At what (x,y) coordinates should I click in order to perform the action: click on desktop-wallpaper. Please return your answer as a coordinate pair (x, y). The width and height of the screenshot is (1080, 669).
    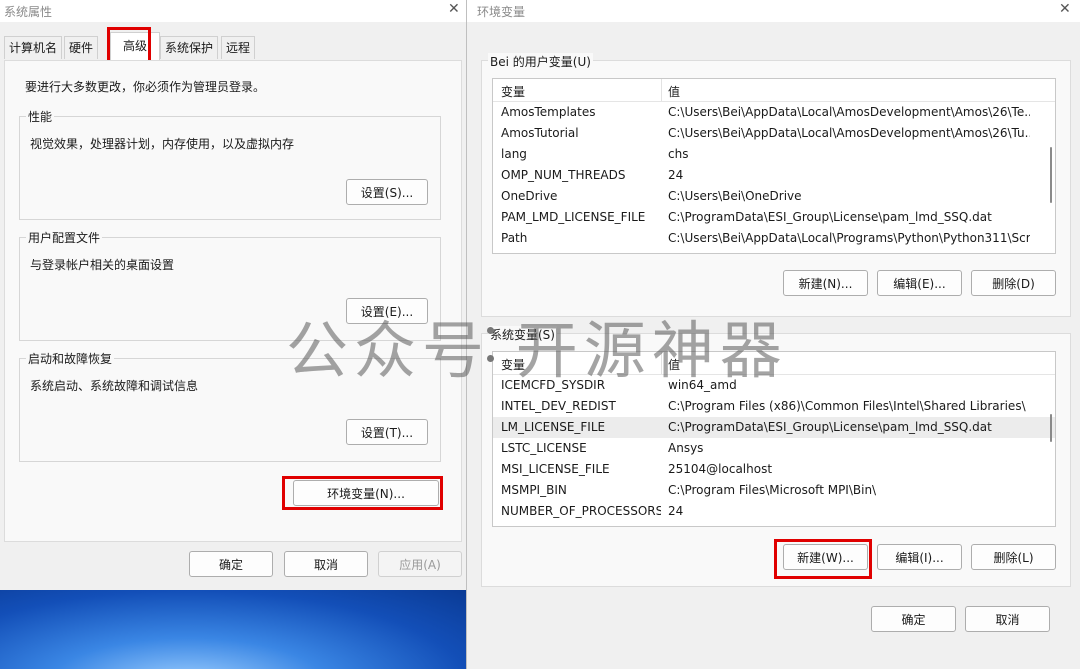
    Looking at the image, I should click on (235, 629).